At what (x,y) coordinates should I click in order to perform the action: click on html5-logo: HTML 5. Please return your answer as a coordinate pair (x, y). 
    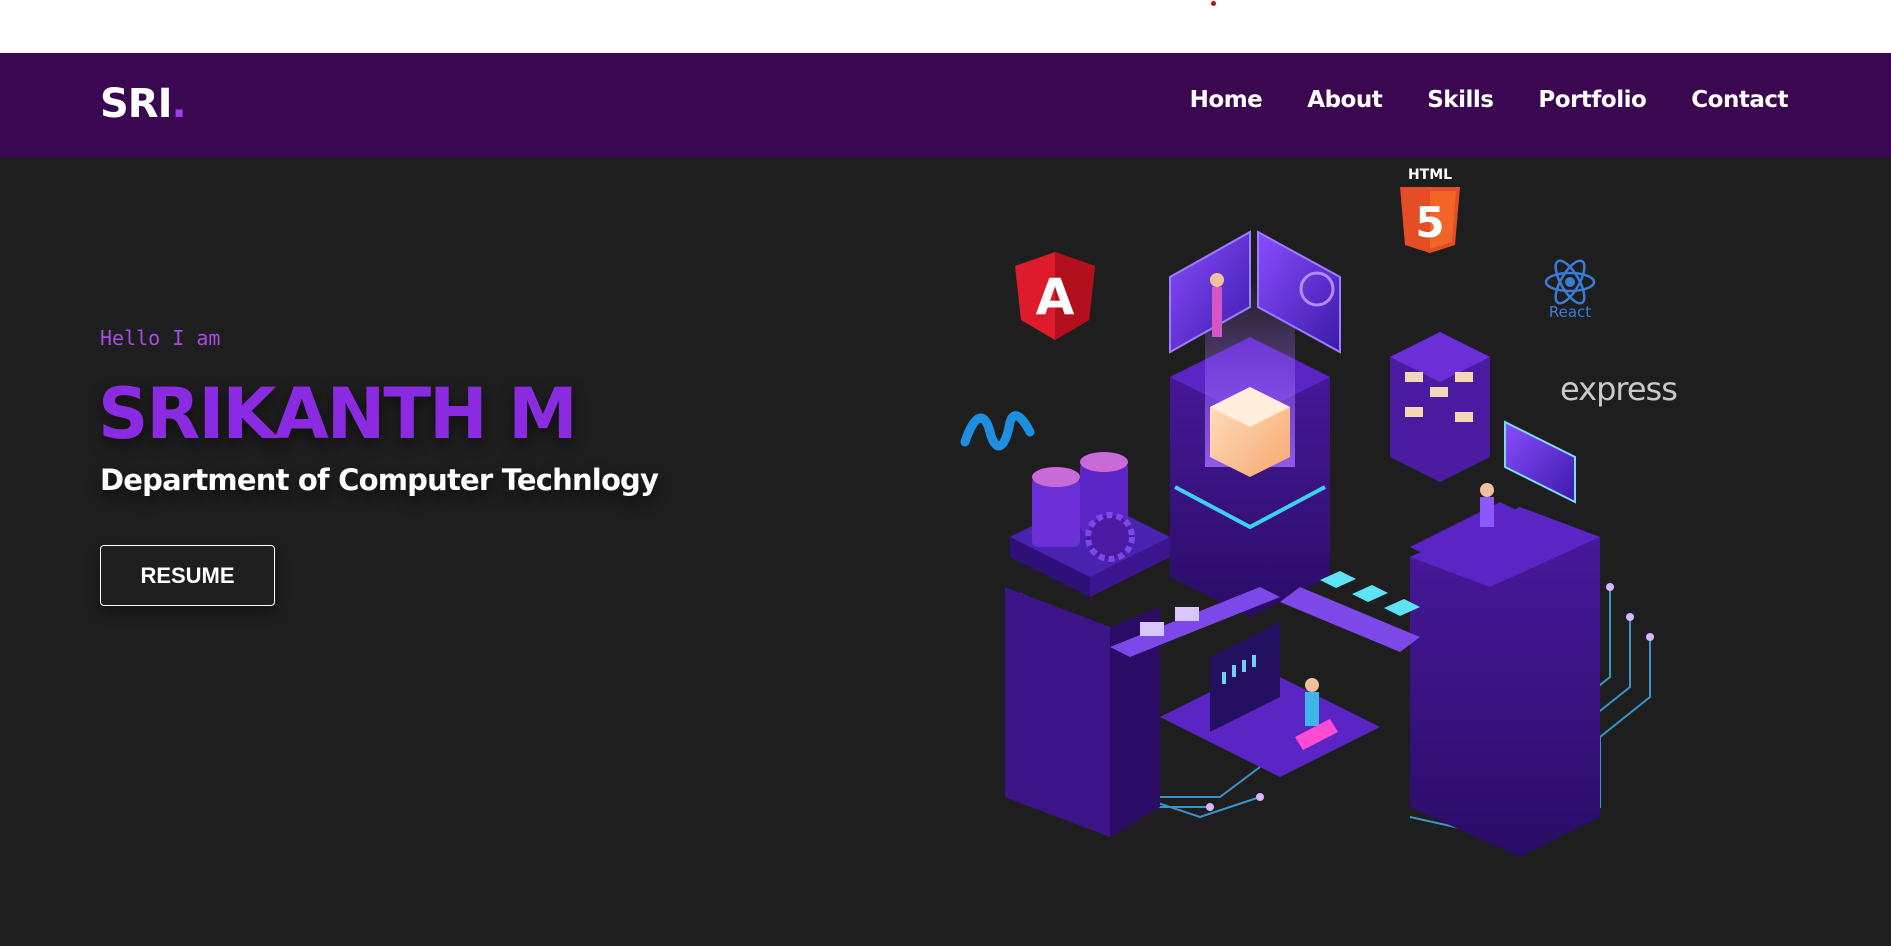
    Looking at the image, I should click on (1430, 210).